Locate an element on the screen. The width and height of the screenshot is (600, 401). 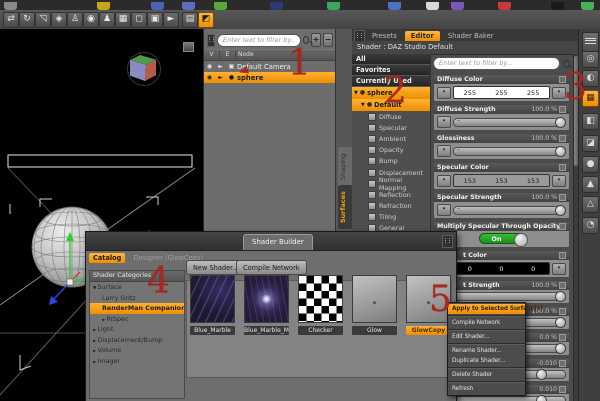
column-visible: V is located at coordinates (212, 55).